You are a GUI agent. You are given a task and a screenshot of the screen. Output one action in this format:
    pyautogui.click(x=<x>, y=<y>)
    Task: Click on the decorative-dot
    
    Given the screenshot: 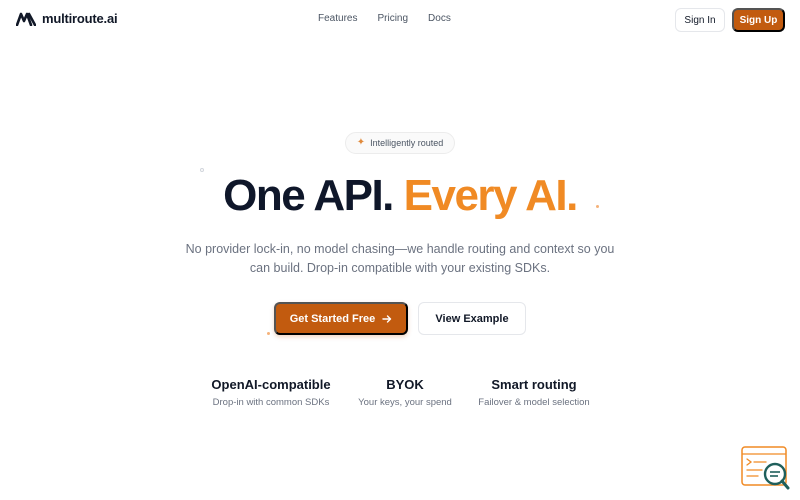 What is the action you would take?
    pyautogui.click(x=268, y=333)
    